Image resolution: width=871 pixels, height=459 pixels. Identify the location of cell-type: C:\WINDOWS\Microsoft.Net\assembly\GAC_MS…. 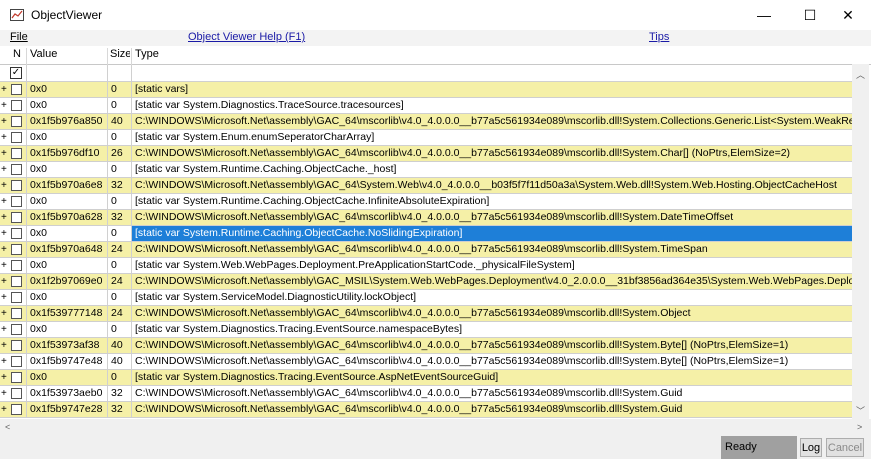
(491, 281).